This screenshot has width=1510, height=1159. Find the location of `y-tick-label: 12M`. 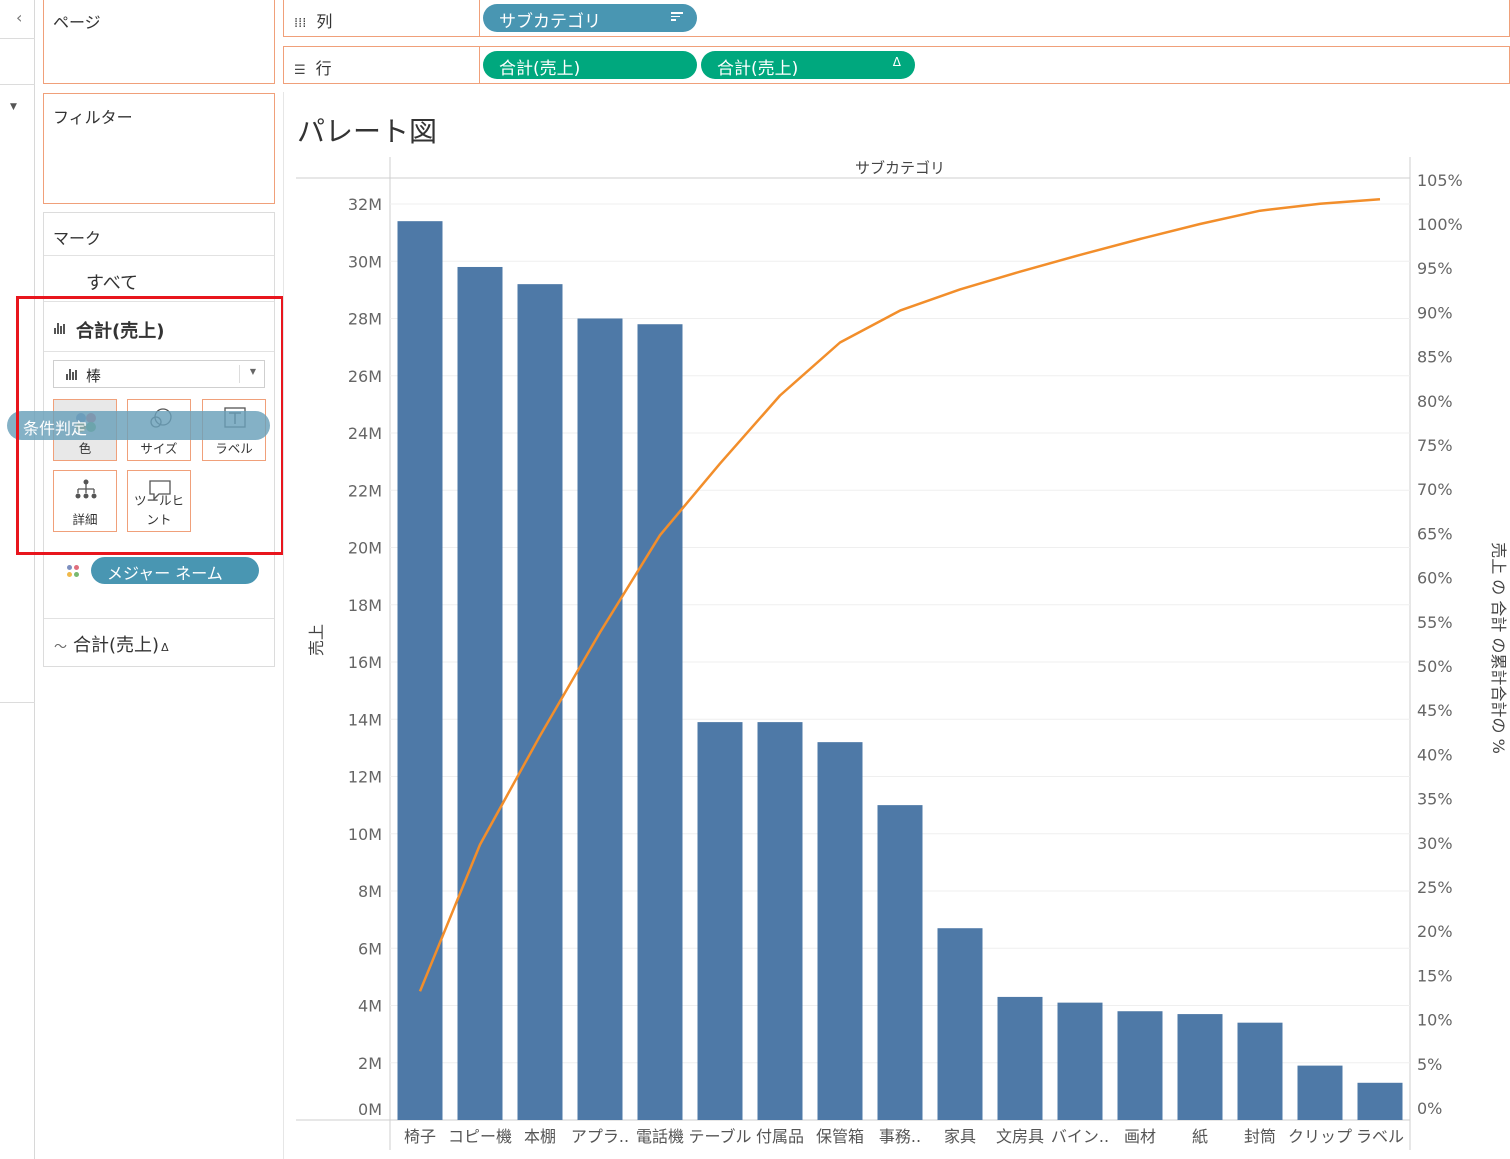

y-tick-label: 12M is located at coordinates (365, 777).